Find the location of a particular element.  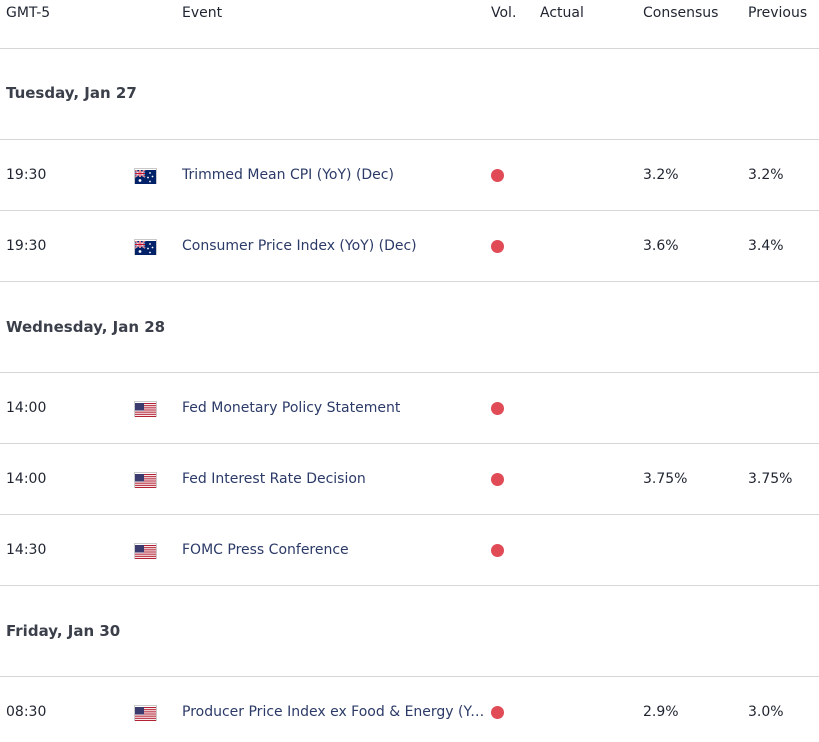

previous-value: 3.75% is located at coordinates (770, 479).